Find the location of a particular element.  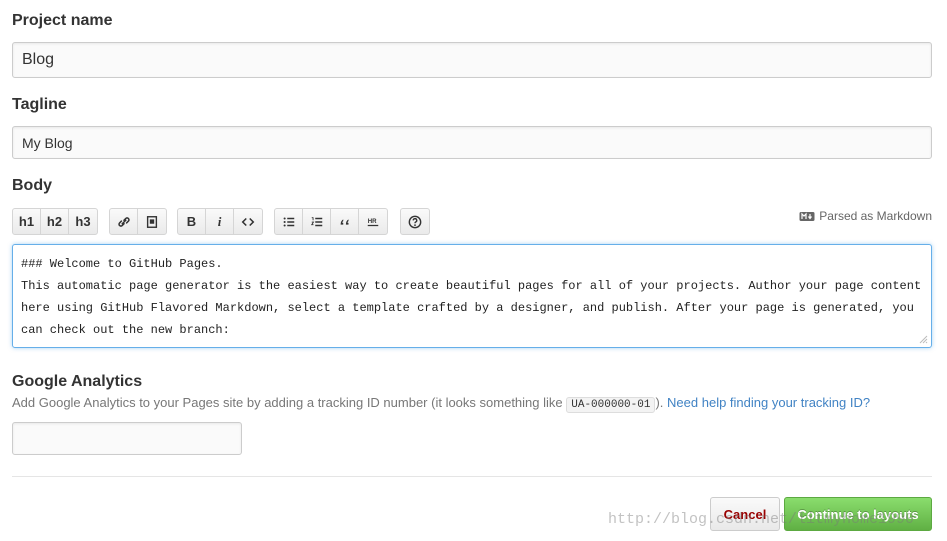

heading-toolbar-group: h1 h2 h3 is located at coordinates (55, 221).